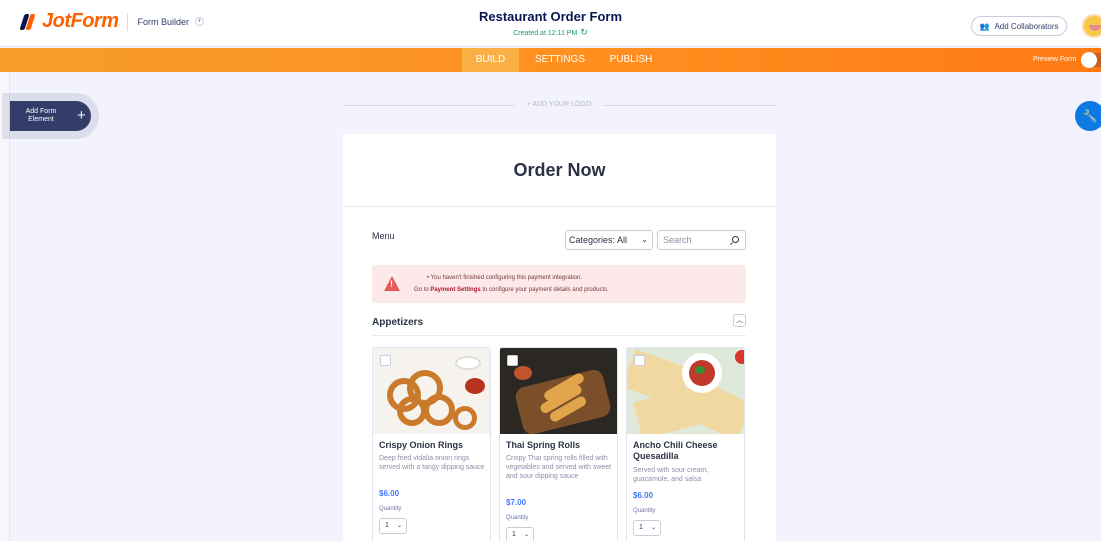 Image resolution: width=1101 pixels, height=541 pixels. Describe the element at coordinates (675, 450) in the screenshot. I see `product-name: Ancho Chili Cheese Quesadilla` at that location.